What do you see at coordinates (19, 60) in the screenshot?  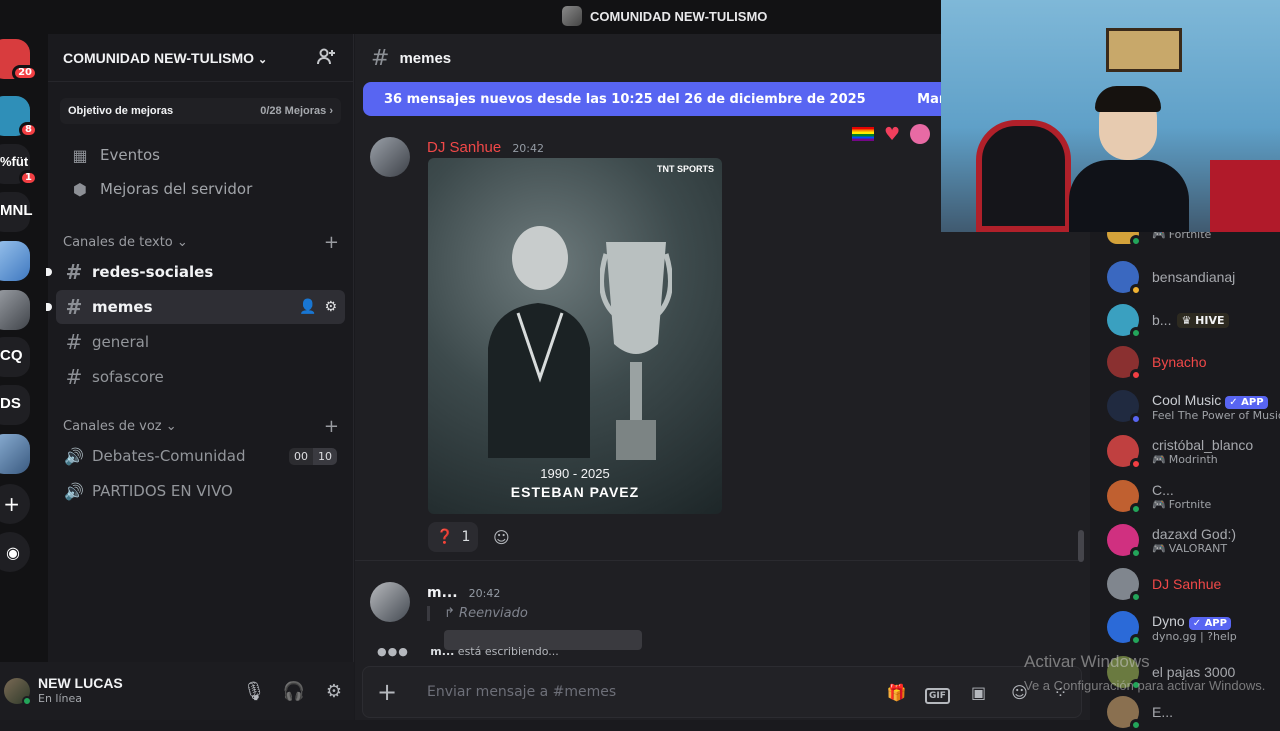 I see `server-icon-1: 20` at bounding box center [19, 60].